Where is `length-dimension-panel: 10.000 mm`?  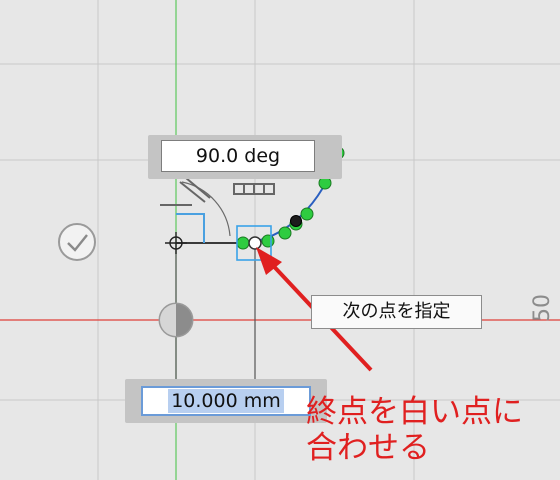 length-dimension-panel: 10.000 mm is located at coordinates (226, 401).